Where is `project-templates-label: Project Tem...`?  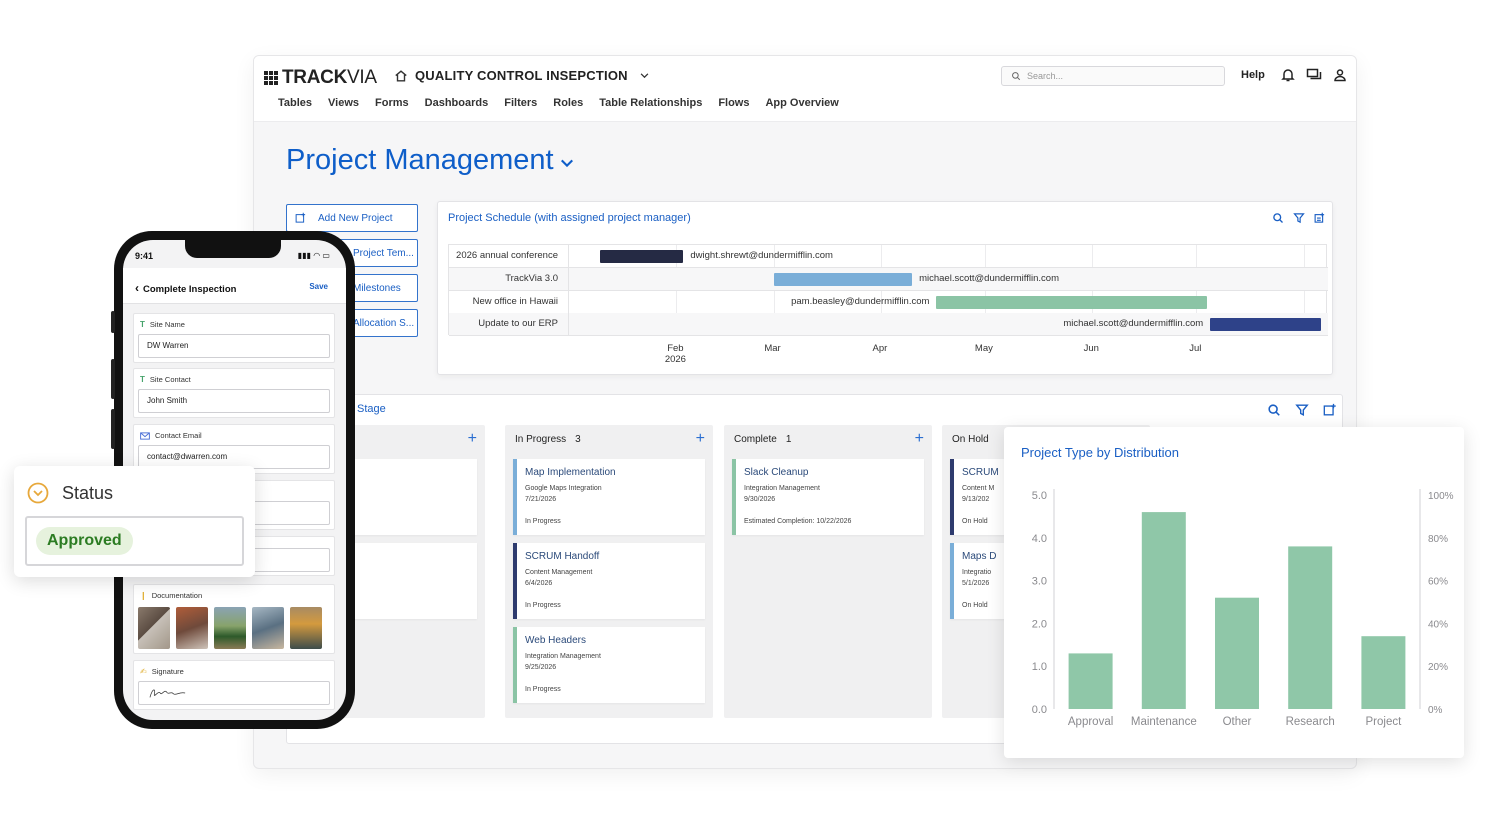
project-templates-label: Project Tem... is located at coordinates (383, 253).